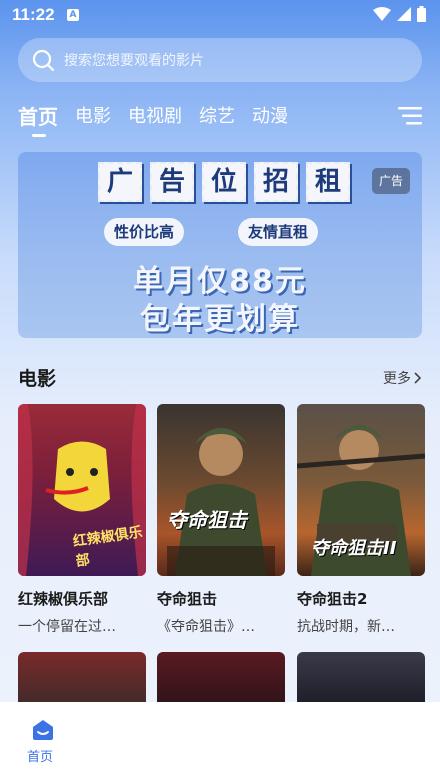  I want to click on signal-icon, so click(404, 14).